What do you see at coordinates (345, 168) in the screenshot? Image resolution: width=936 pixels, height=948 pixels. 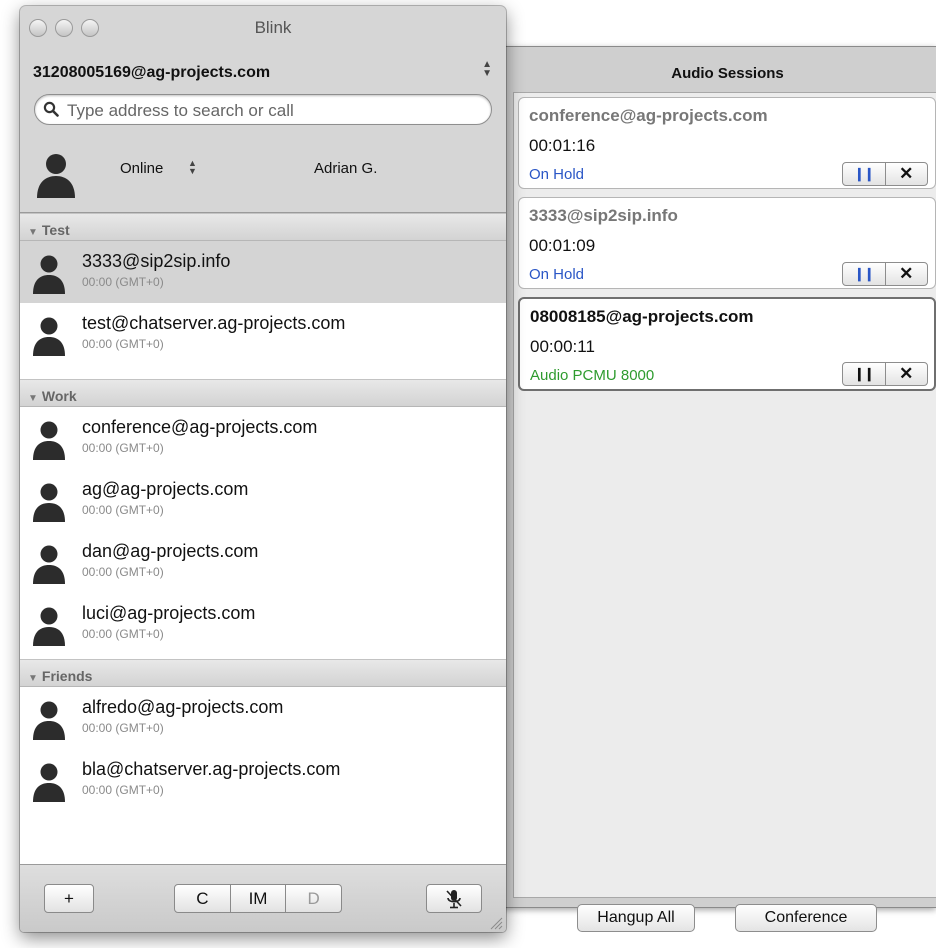 I see `display-name: Adrian G.` at bounding box center [345, 168].